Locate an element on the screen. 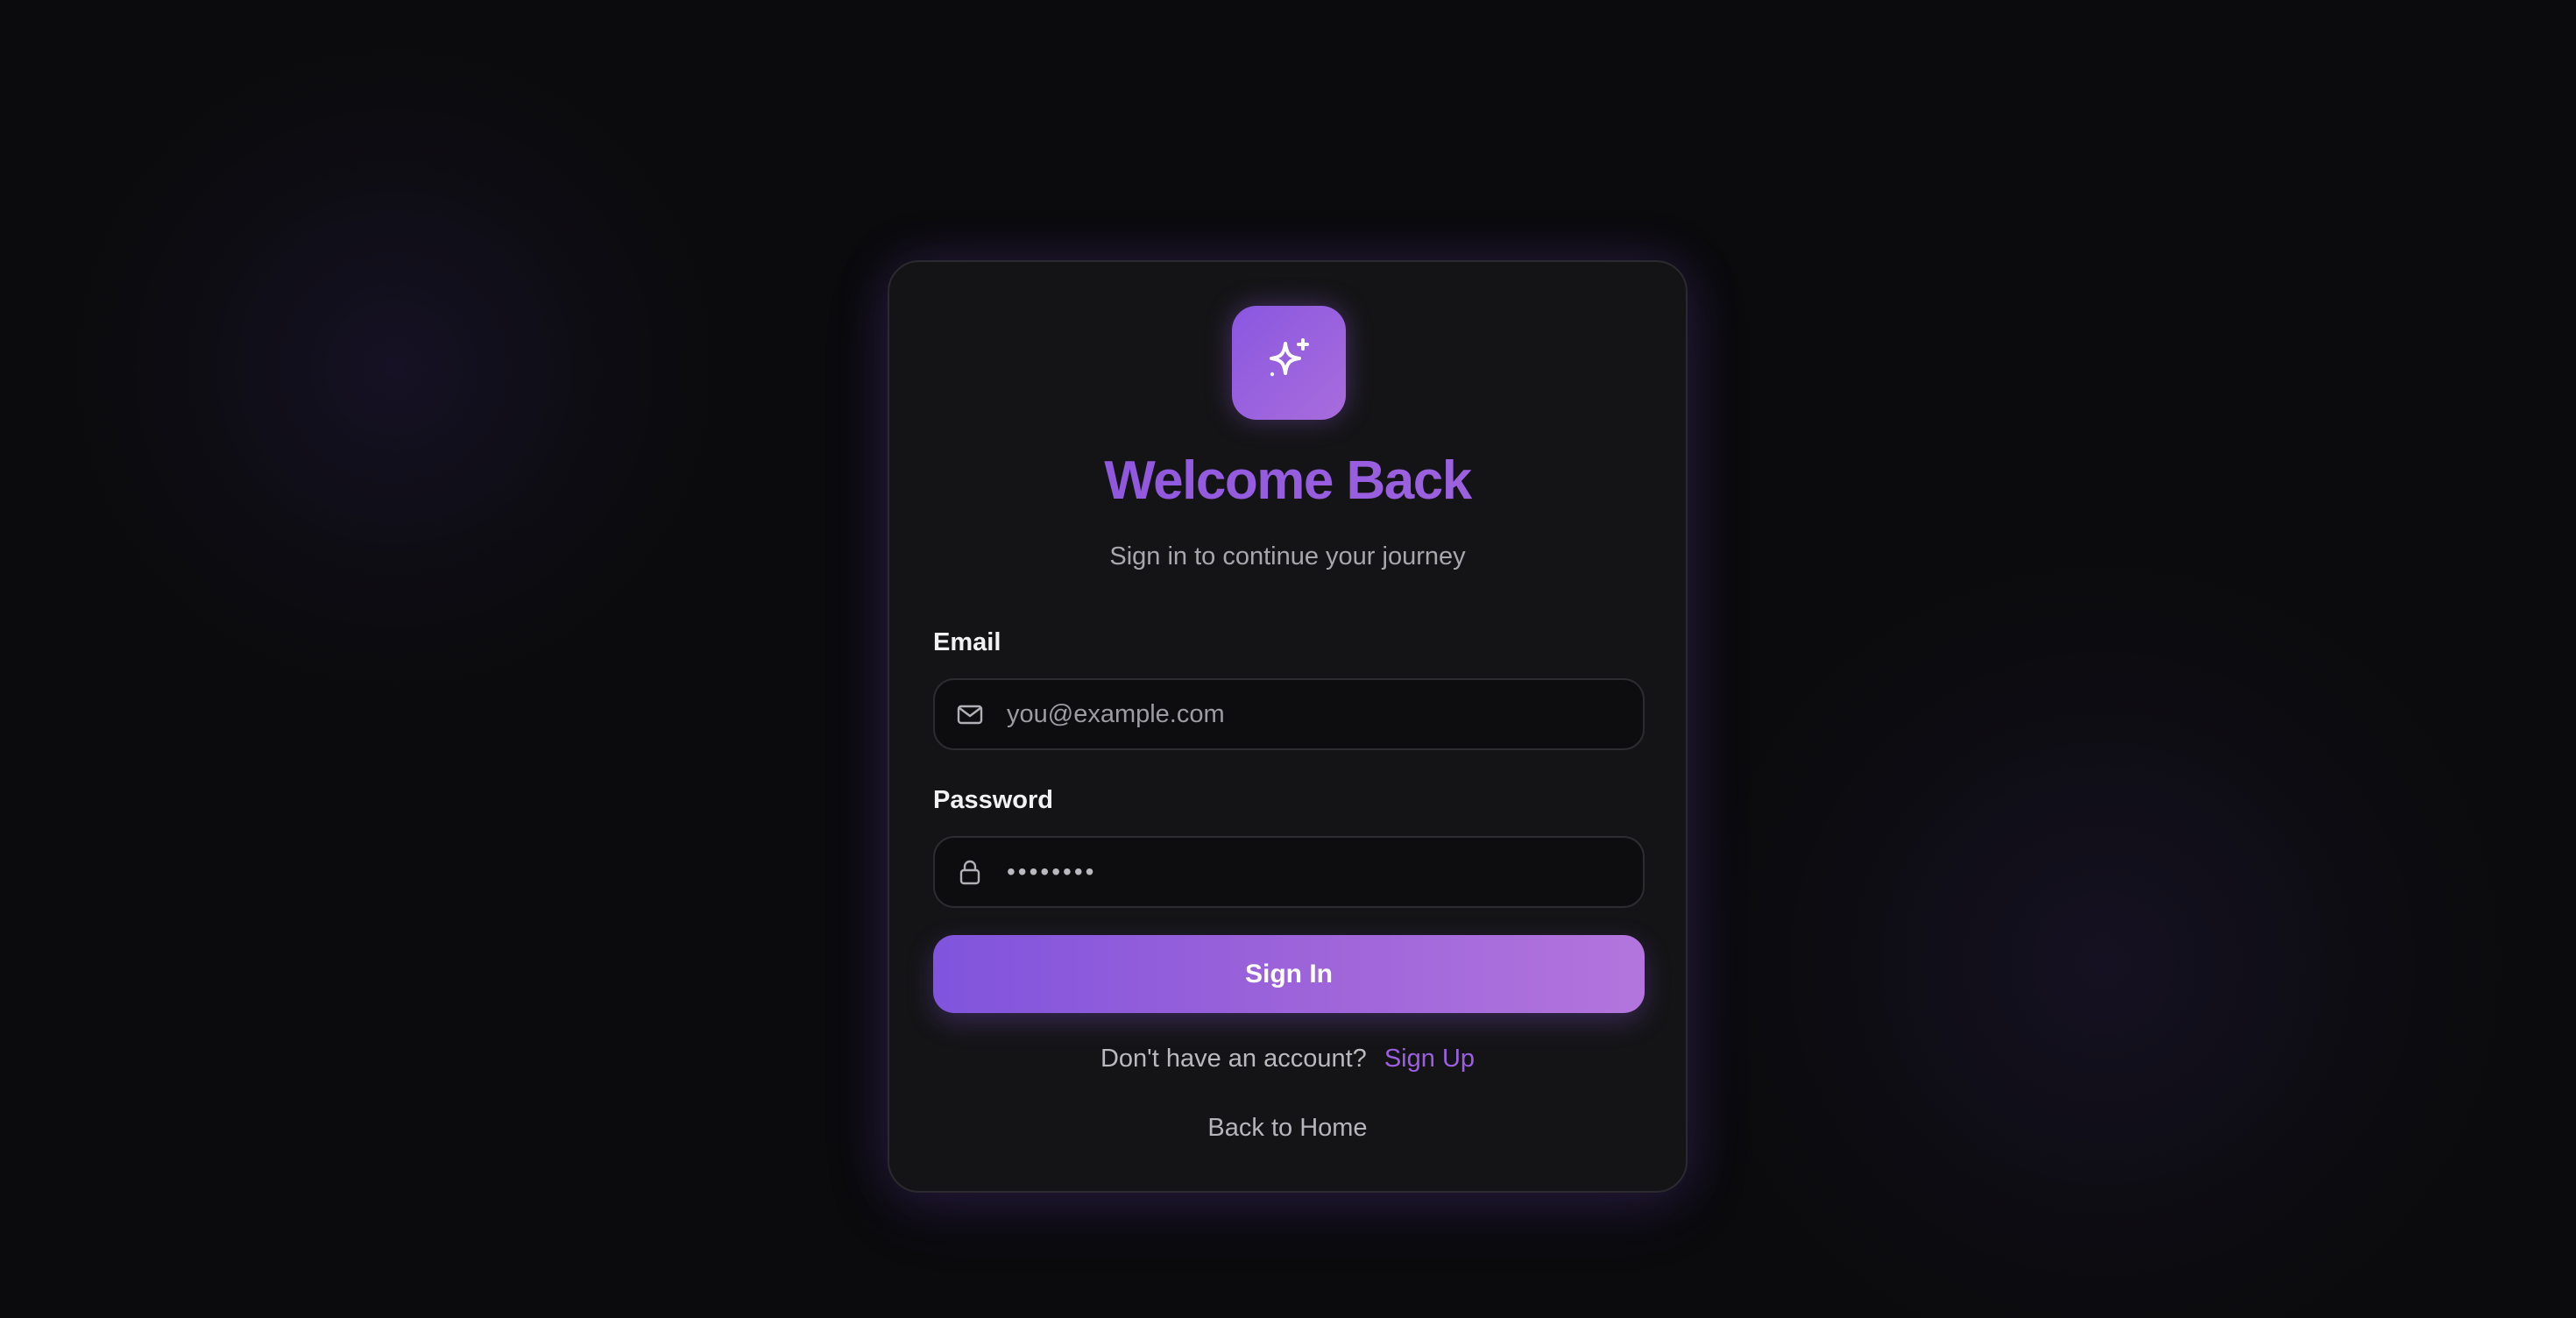  no-account-text: Don't have an account? is located at coordinates (1233, 1059).